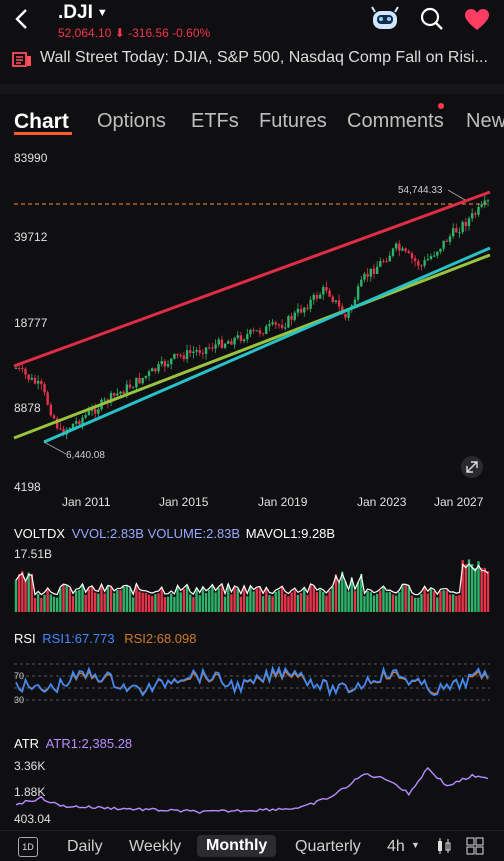 The width and height of the screenshot is (504, 861). Describe the element at coordinates (237, 846) in the screenshot. I see `timeframe-monthly: Monthly` at that location.